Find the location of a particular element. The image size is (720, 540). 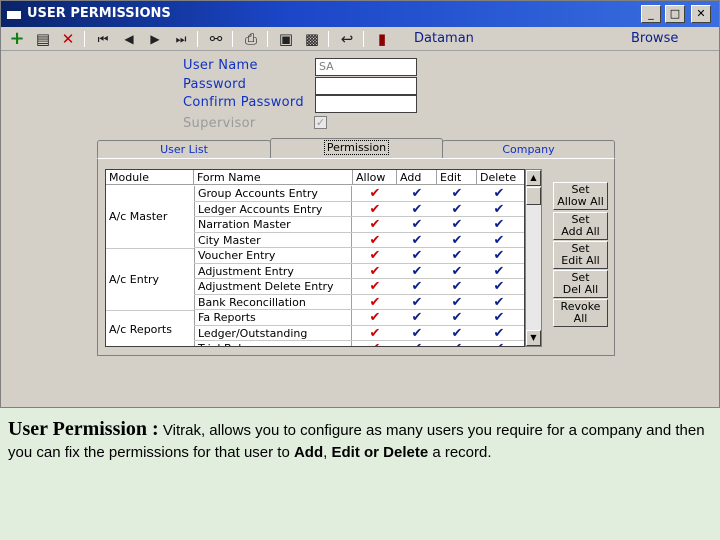

restore-button: □ is located at coordinates (675, 14).